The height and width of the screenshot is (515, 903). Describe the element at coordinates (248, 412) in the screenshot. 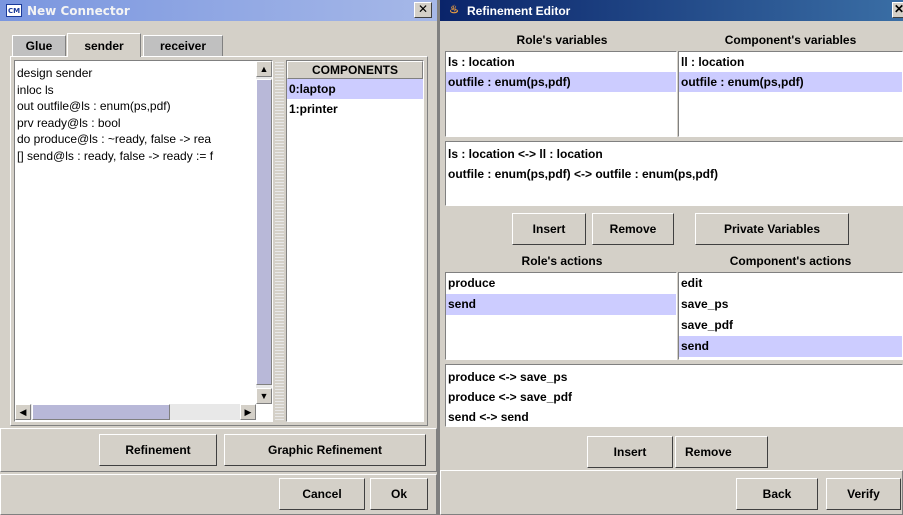

I see `scroll-right-icon: ▶` at that location.